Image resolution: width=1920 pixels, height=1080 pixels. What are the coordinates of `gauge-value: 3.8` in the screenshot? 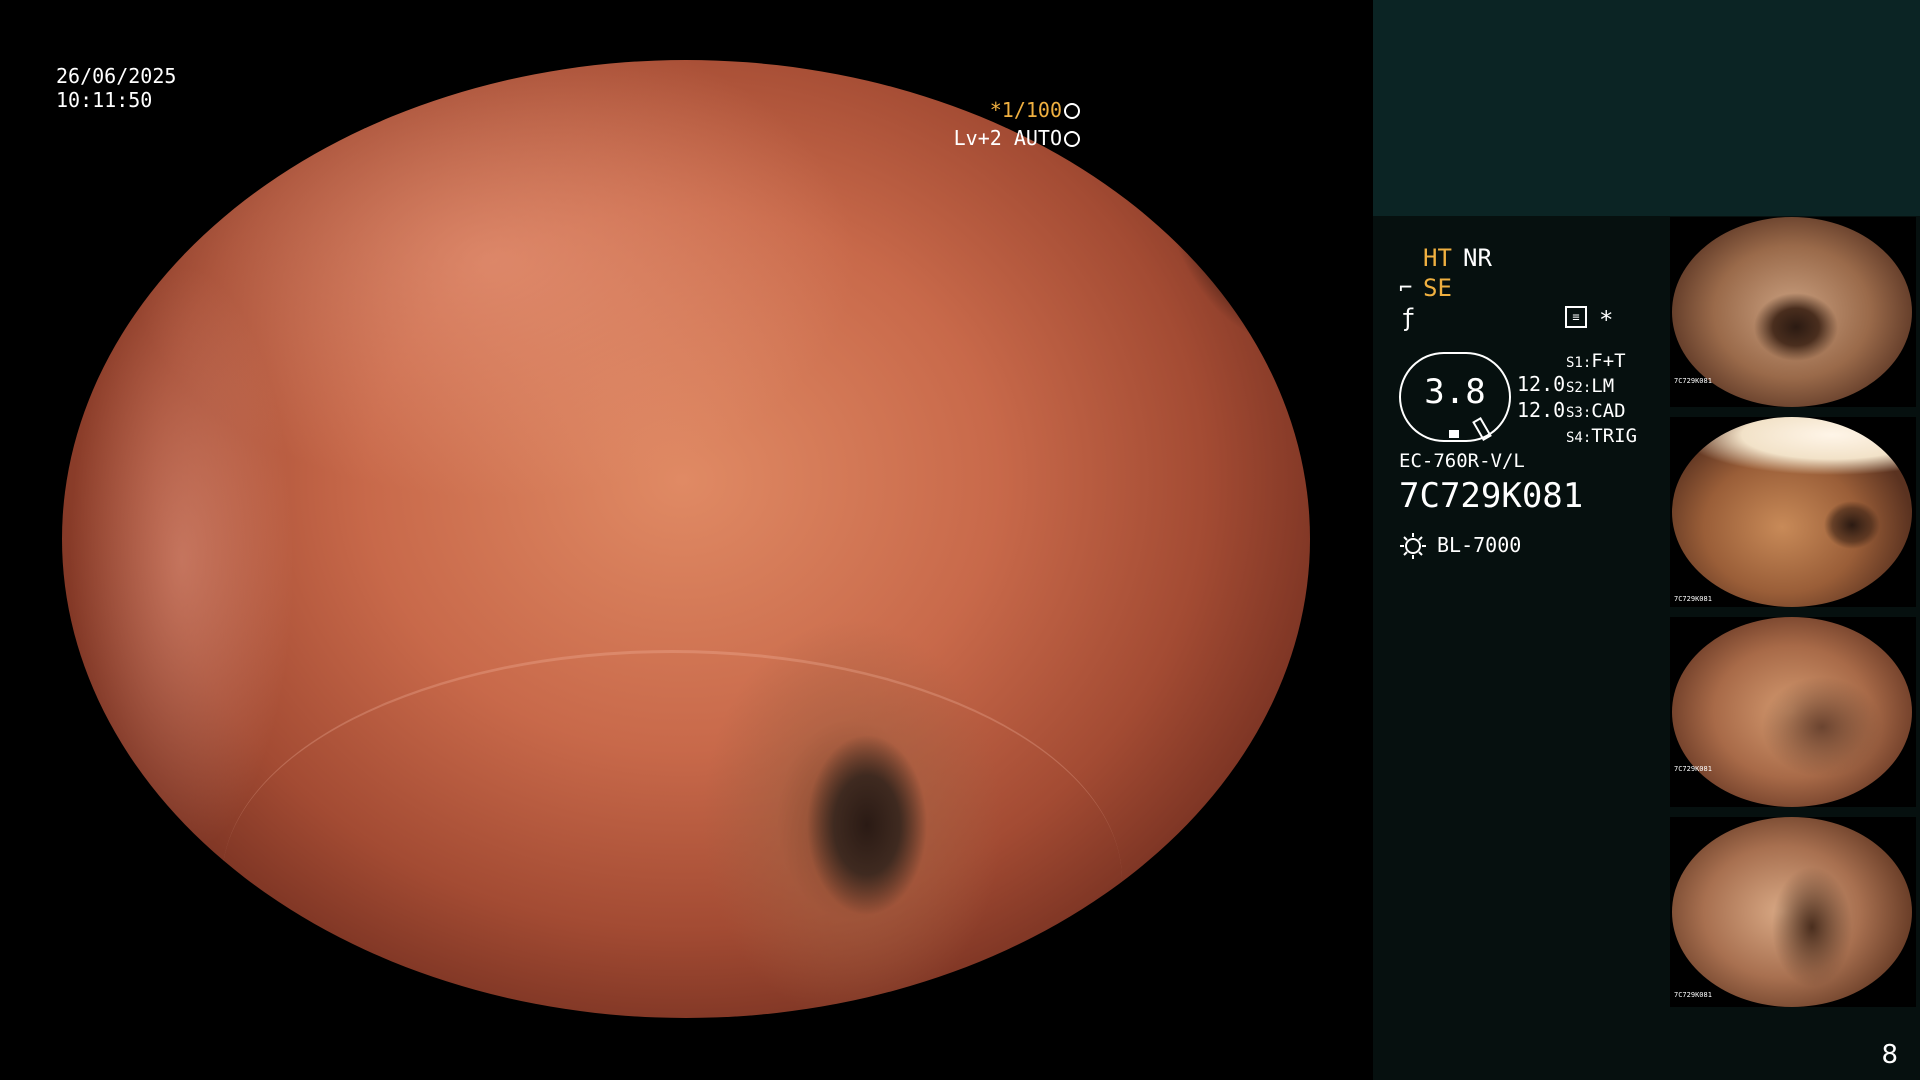 It's located at (1455, 392).